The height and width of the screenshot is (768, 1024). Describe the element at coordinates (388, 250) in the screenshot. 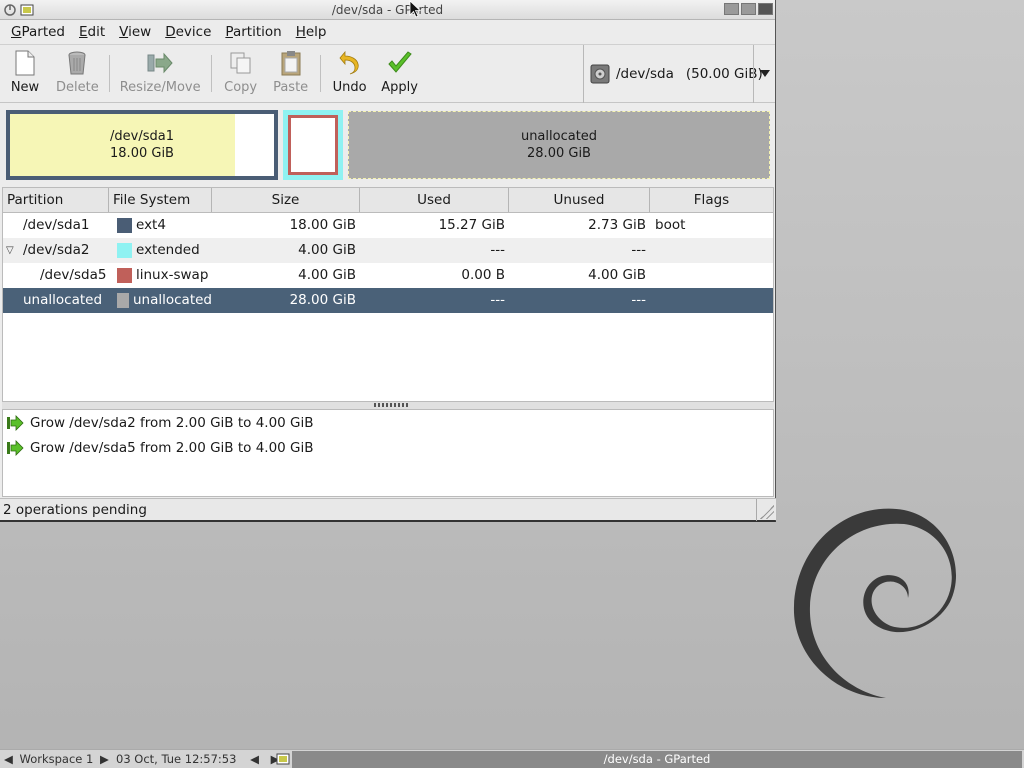

I see `table-row: ▽ /dev/sda2 extended 4.00 GiB --- ---` at that location.